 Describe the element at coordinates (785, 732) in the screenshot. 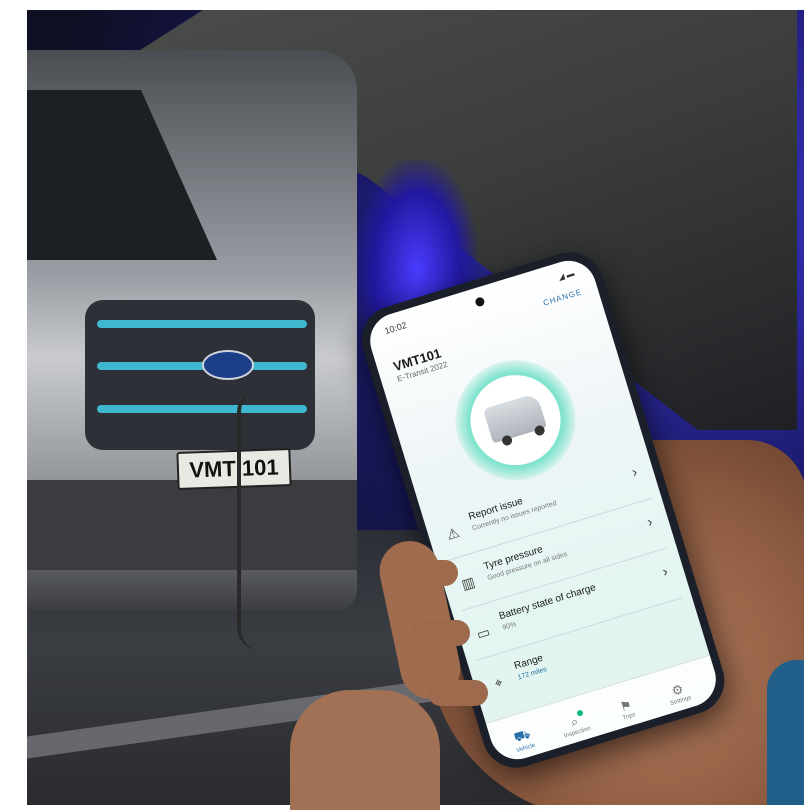

I see `sleeve` at that location.